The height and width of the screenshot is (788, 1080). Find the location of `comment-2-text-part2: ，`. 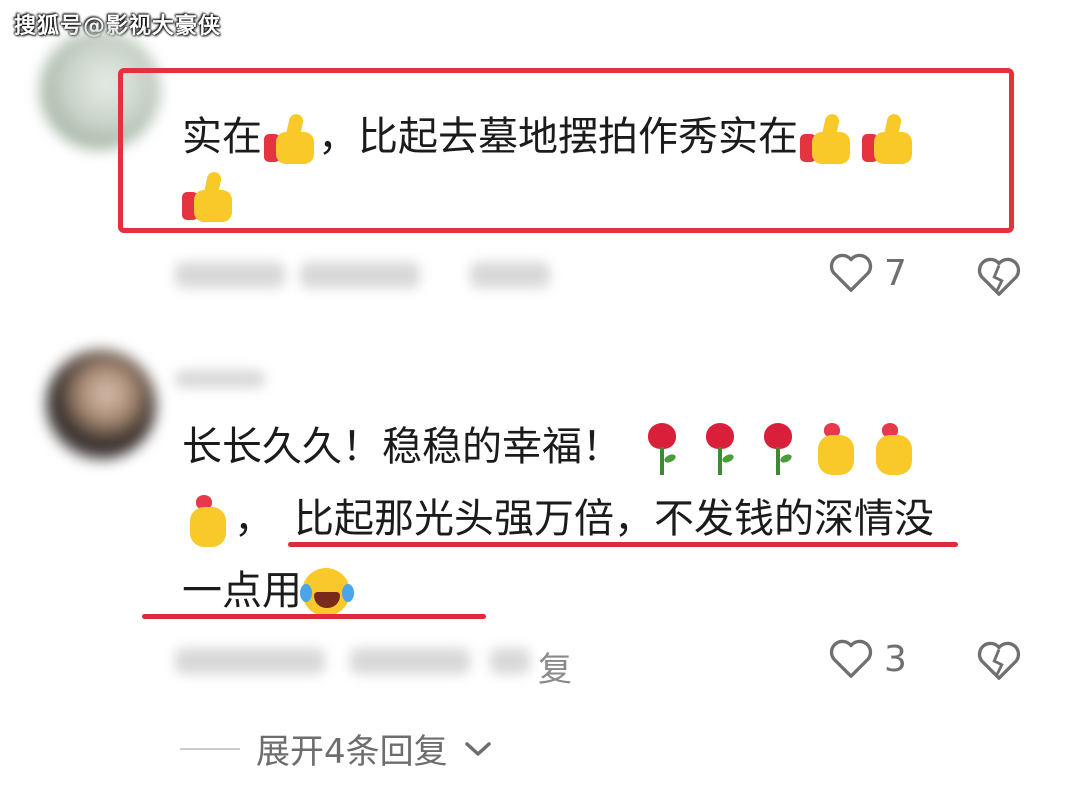

comment-2-text-part2: ， is located at coordinates (254, 519).